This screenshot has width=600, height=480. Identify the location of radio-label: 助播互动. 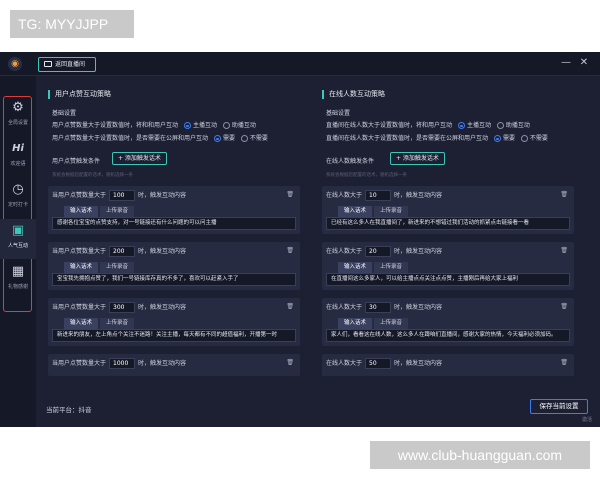
(243, 125).